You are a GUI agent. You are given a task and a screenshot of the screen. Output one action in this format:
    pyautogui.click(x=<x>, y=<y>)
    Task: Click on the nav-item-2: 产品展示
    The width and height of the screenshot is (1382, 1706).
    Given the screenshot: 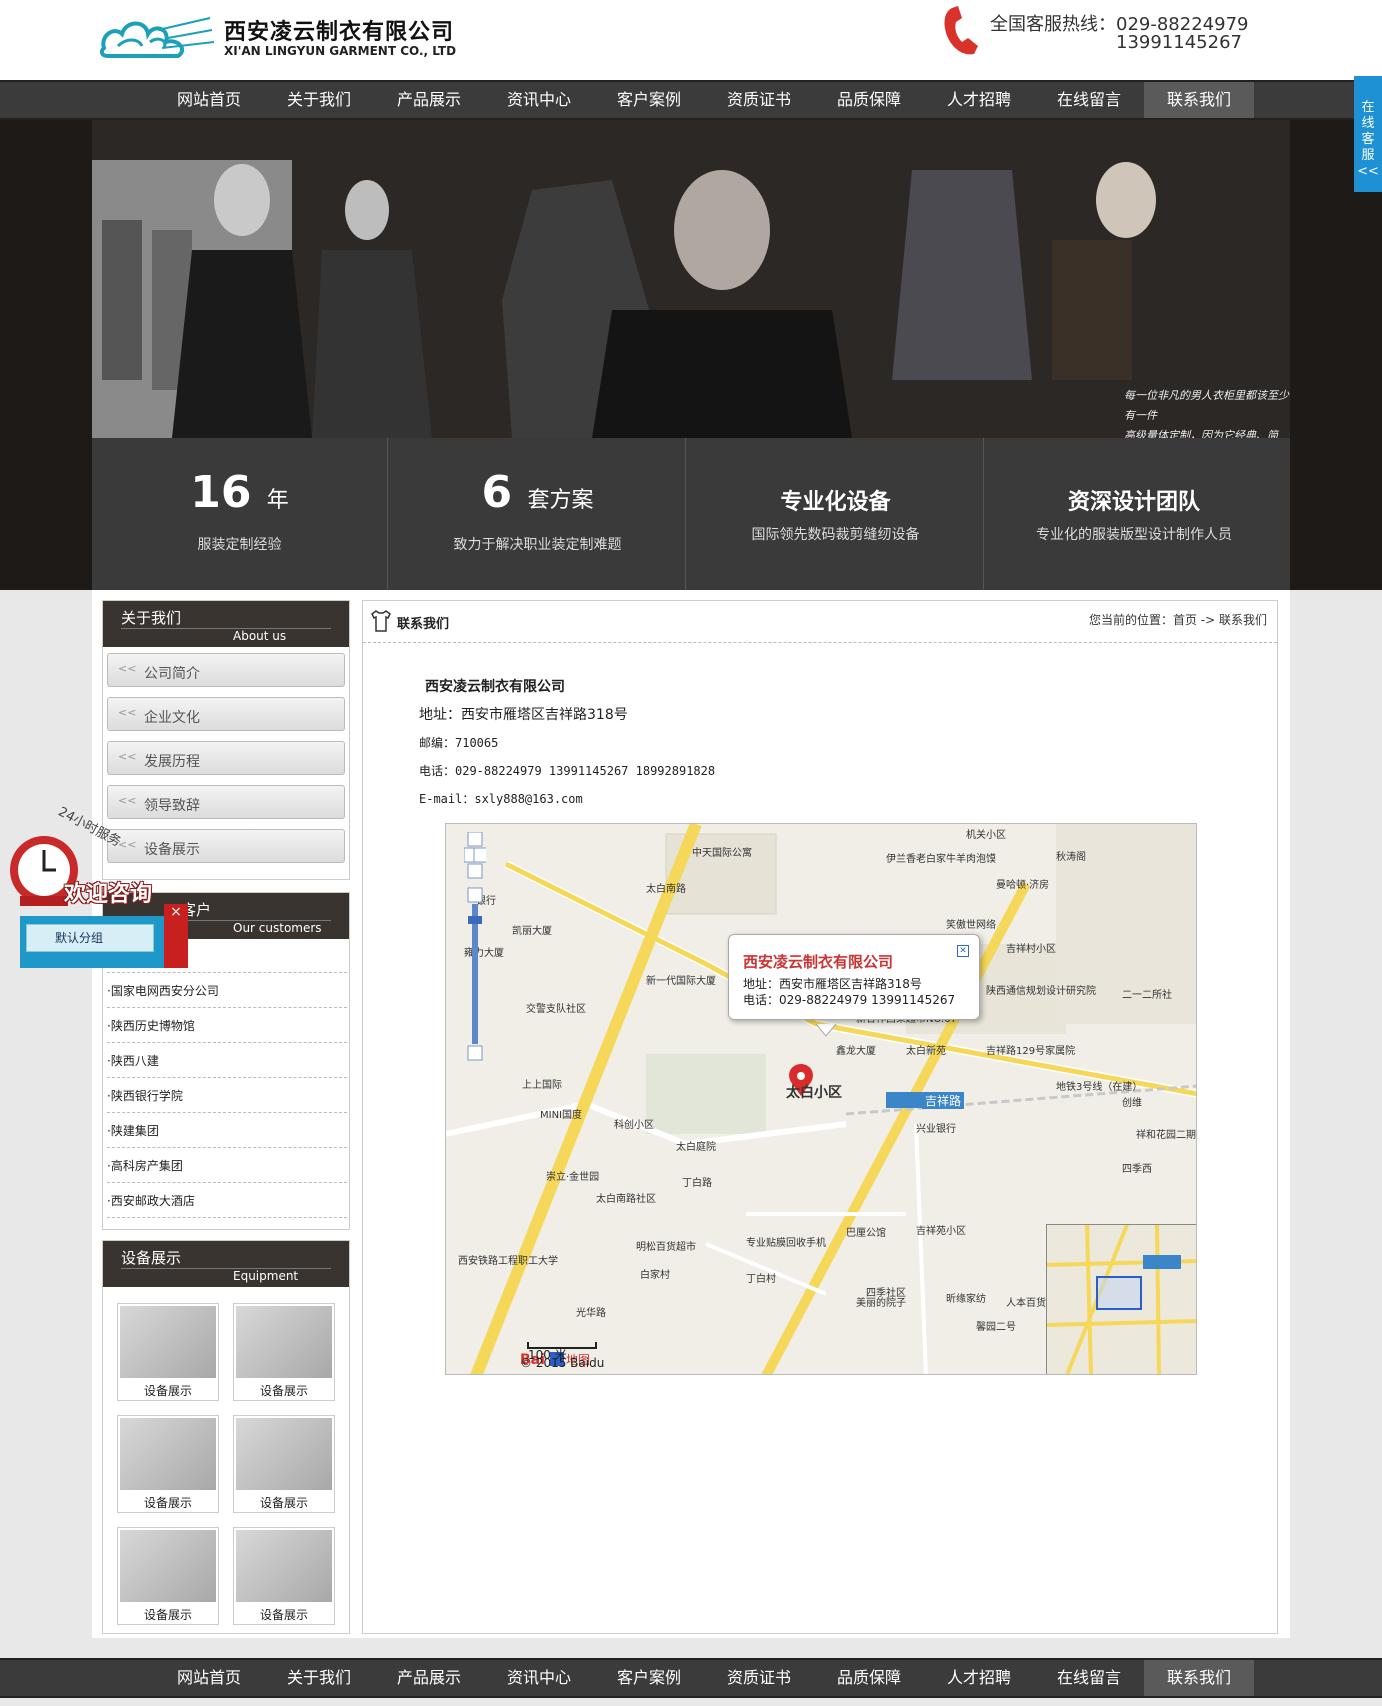 What is the action you would take?
    pyautogui.click(x=429, y=100)
    